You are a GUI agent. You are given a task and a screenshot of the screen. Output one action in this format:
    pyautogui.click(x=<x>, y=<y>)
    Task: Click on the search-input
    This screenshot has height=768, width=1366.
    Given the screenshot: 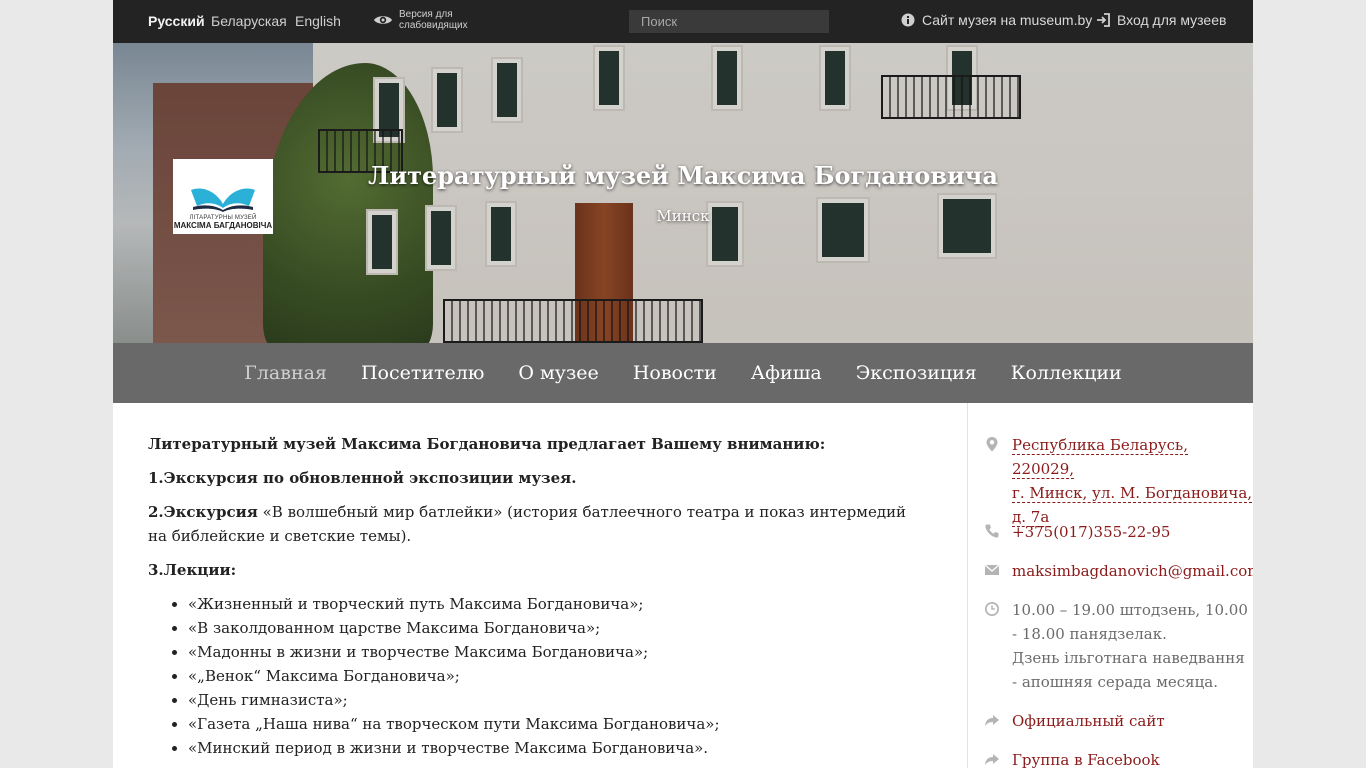 What is the action you would take?
    pyautogui.click(x=729, y=21)
    